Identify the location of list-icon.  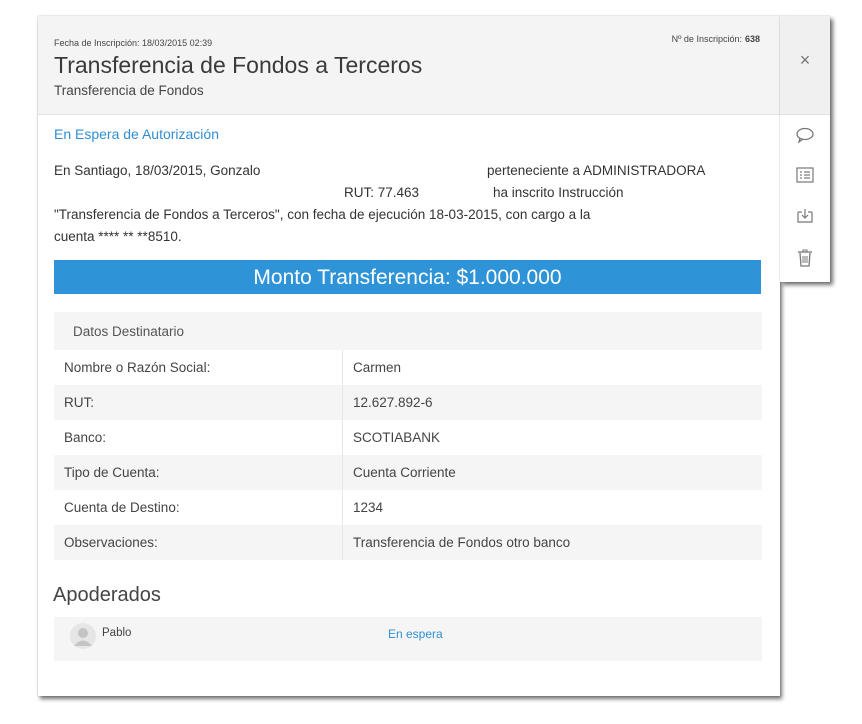
(805, 175).